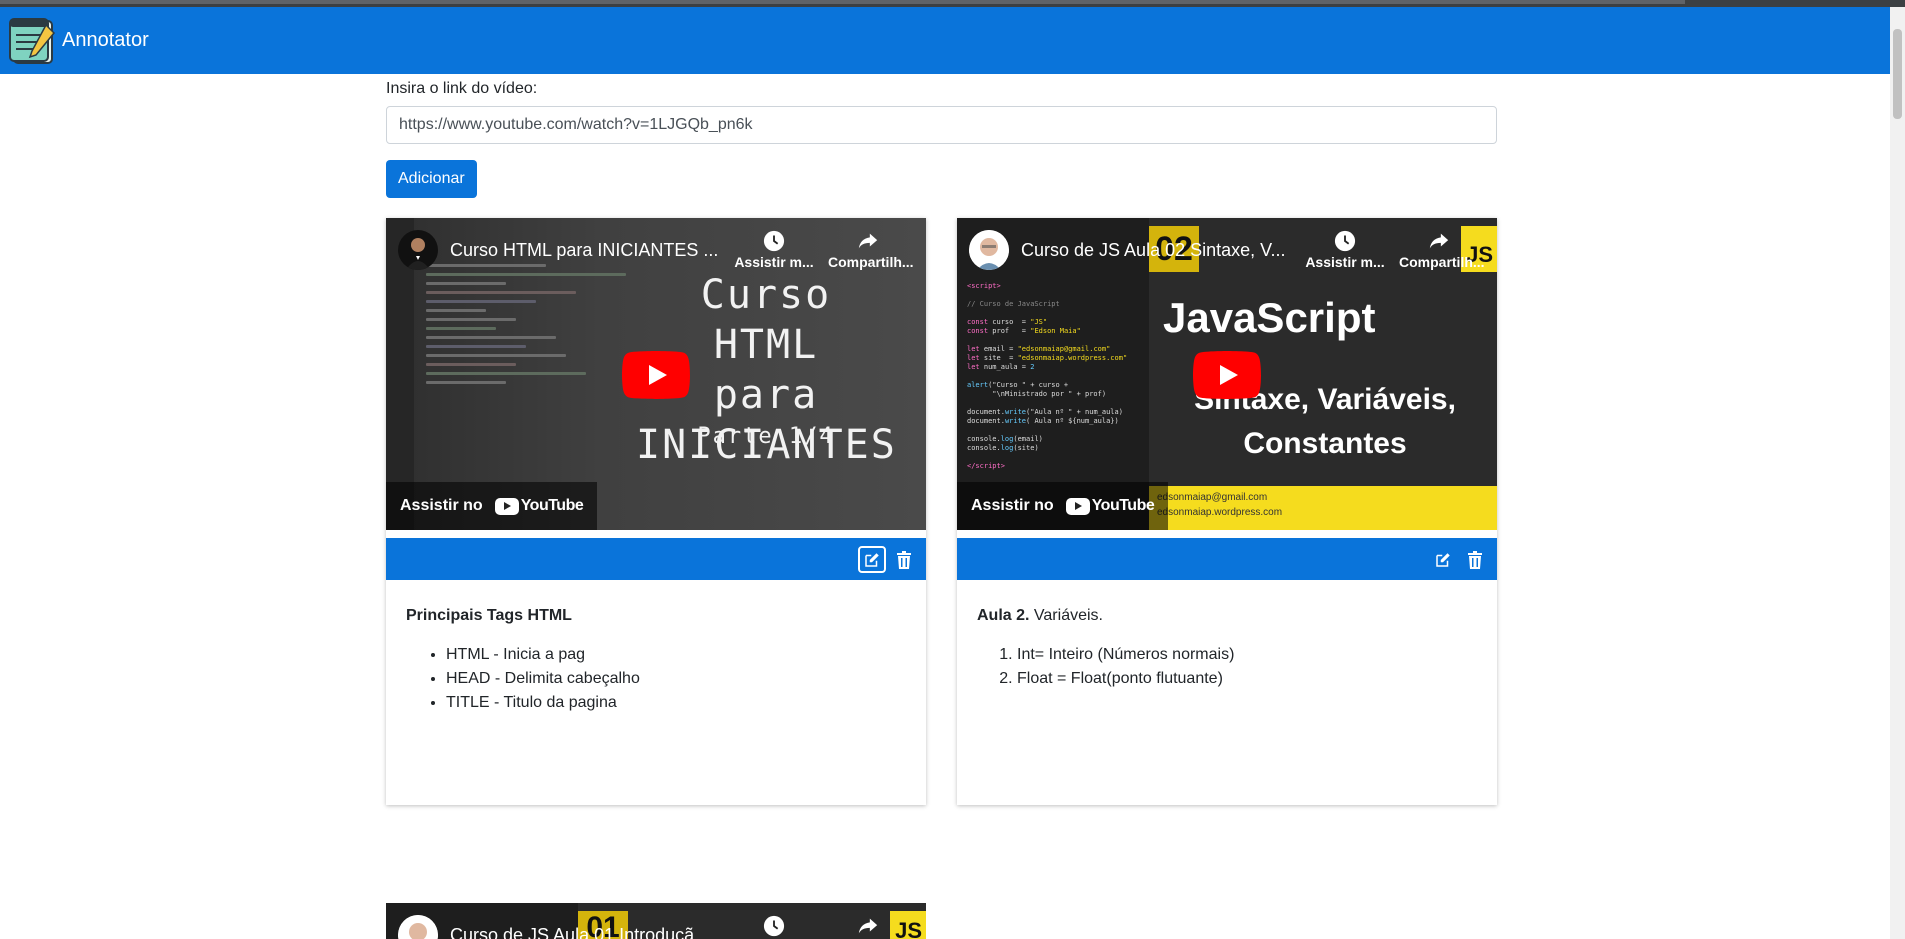 This screenshot has width=1905, height=939. Describe the element at coordinates (676, 703) in the screenshot. I see `list-item: TITLE - Titulo da pagina` at that location.